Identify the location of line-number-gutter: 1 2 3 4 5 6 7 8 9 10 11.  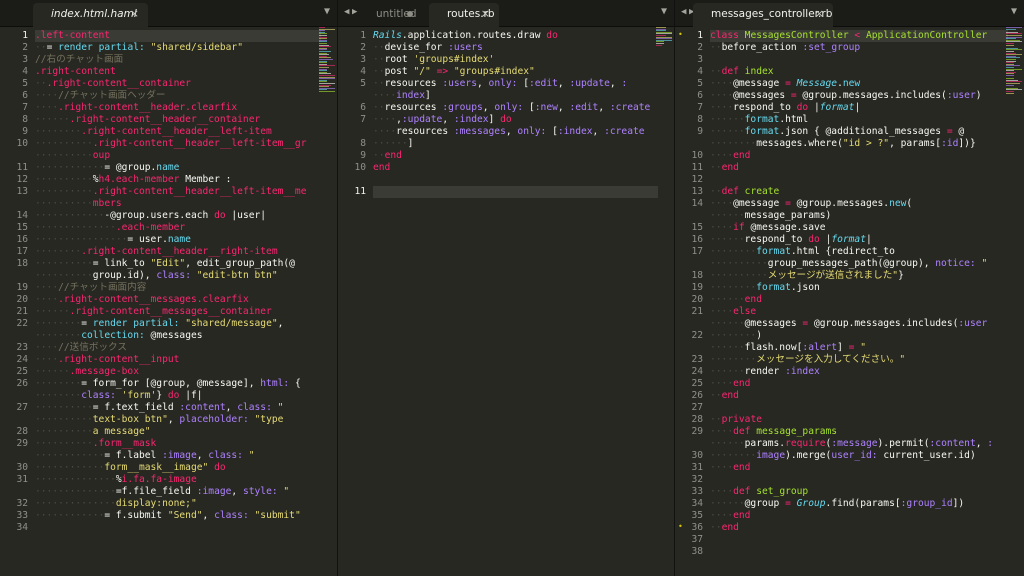
(353, 301).